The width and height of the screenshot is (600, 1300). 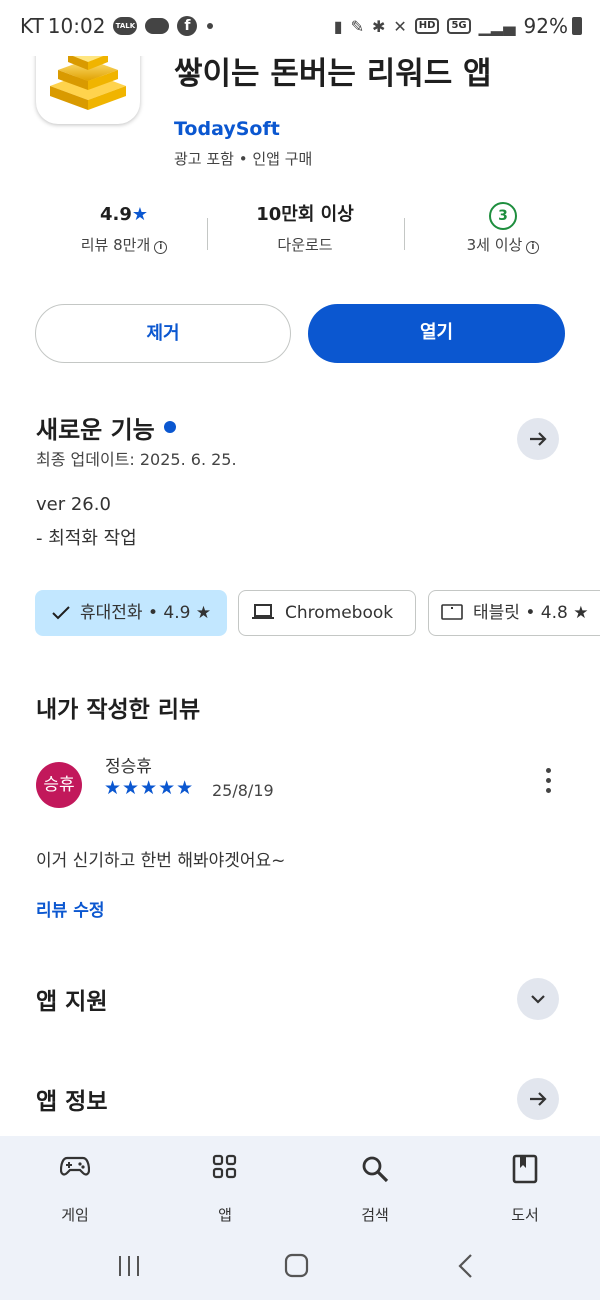 What do you see at coordinates (72, 1099) in the screenshot?
I see `app-info-title: 앱 정보` at bounding box center [72, 1099].